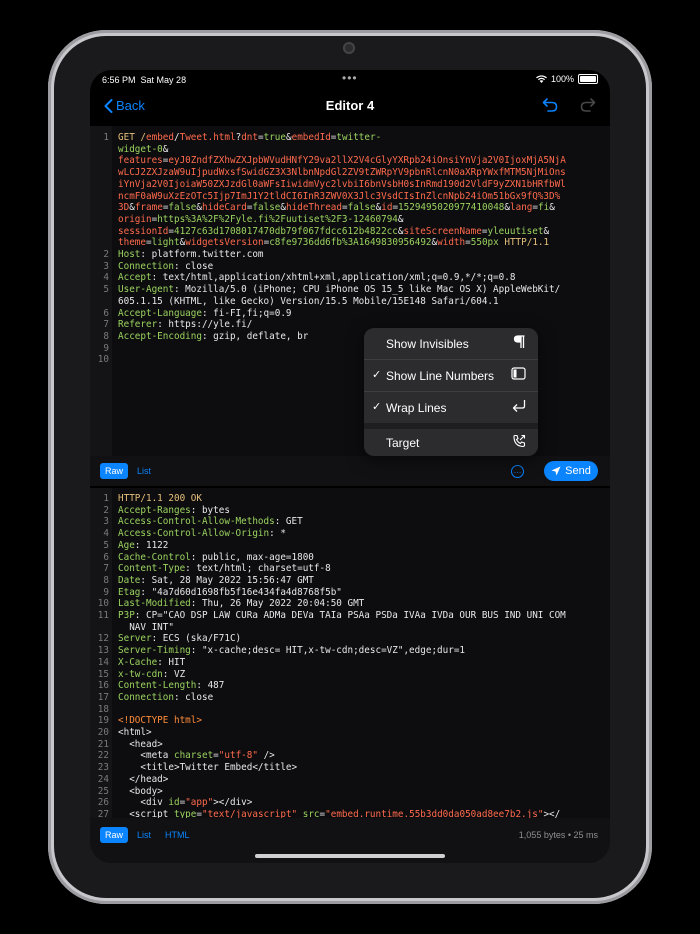 Image resolution: width=700 pixels, height=934 pixels. What do you see at coordinates (544, 208) in the screenshot?
I see `code-token: fi` at bounding box center [544, 208].